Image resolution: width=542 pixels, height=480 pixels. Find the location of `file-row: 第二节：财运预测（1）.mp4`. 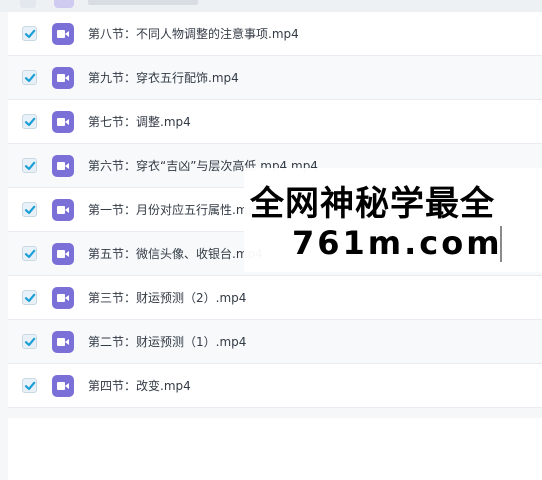

file-row: 第二节：财运预测（1）.mp4 is located at coordinates (275, 342).